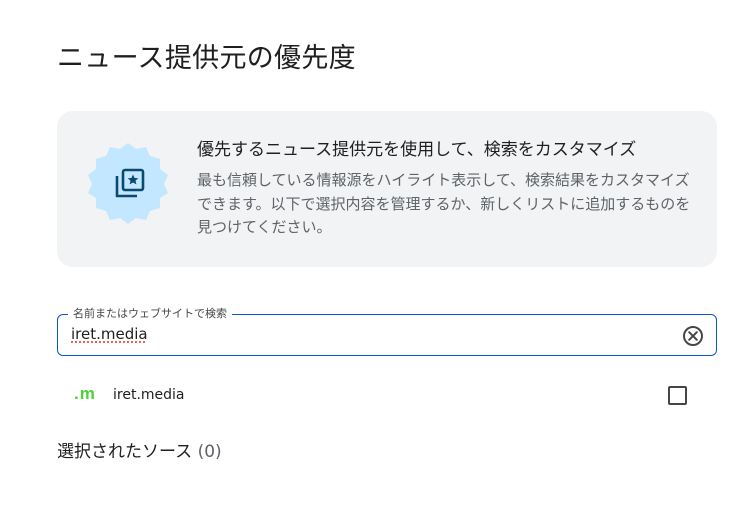 Image resolution: width=750 pixels, height=513 pixels. Describe the element at coordinates (677, 395) in the screenshot. I see `source-checkbox` at that location.